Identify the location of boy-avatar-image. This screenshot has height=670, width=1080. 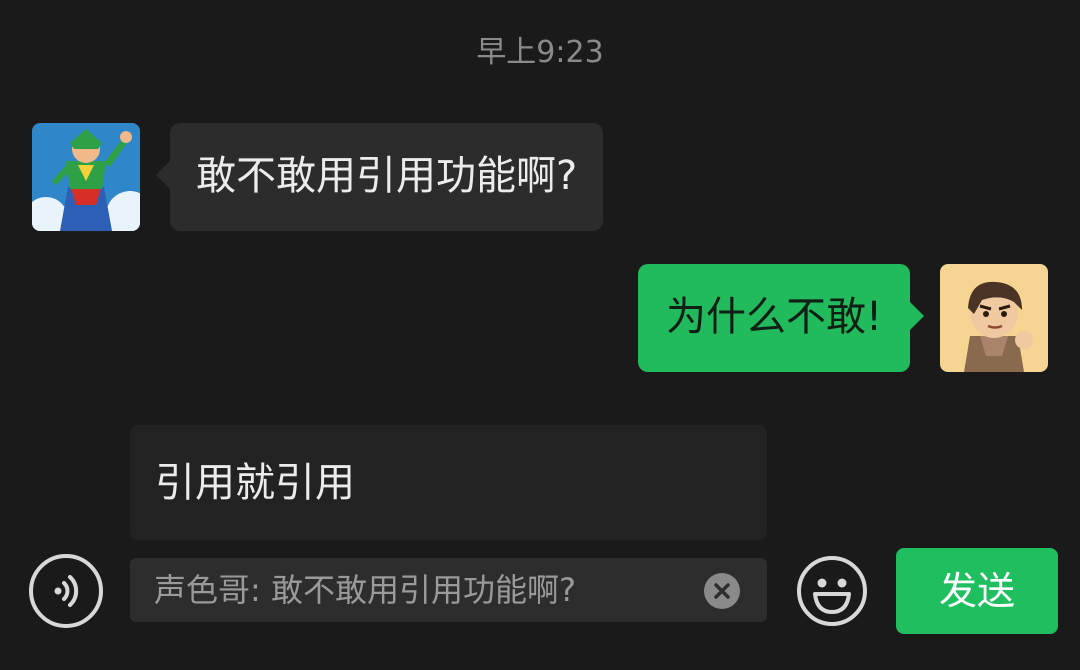
(994, 318).